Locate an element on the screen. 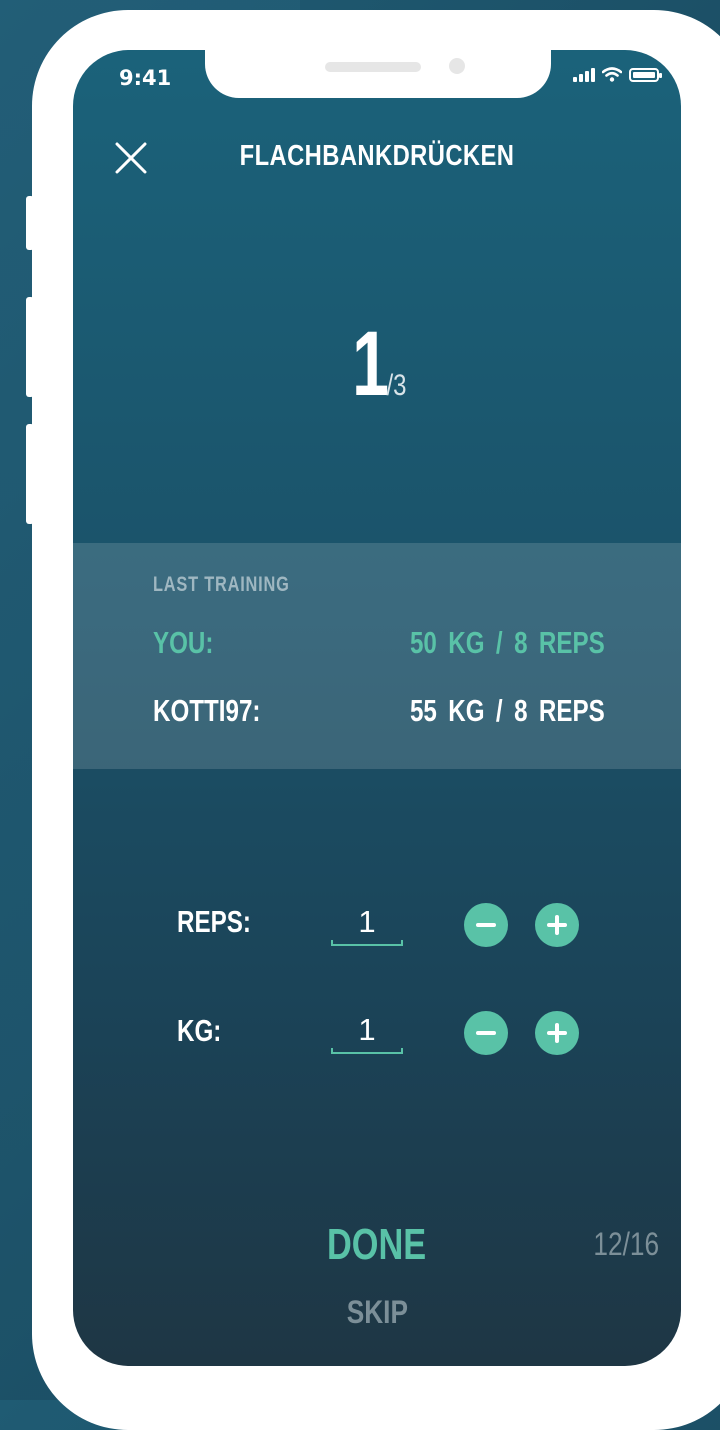 The image size is (720, 1430). kg-increment-button is located at coordinates (557, 1033).